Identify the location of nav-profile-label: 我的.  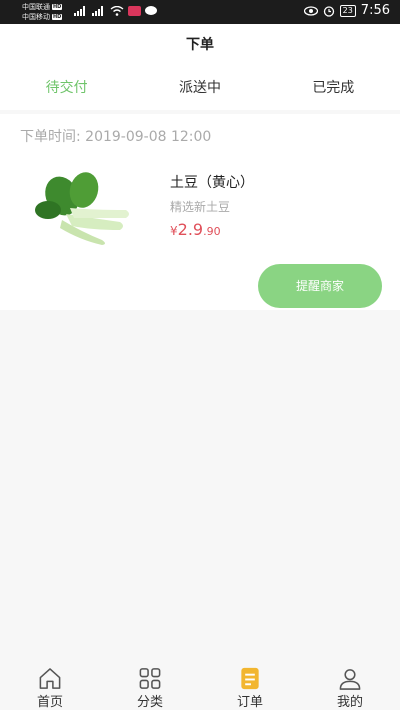
(349, 702).